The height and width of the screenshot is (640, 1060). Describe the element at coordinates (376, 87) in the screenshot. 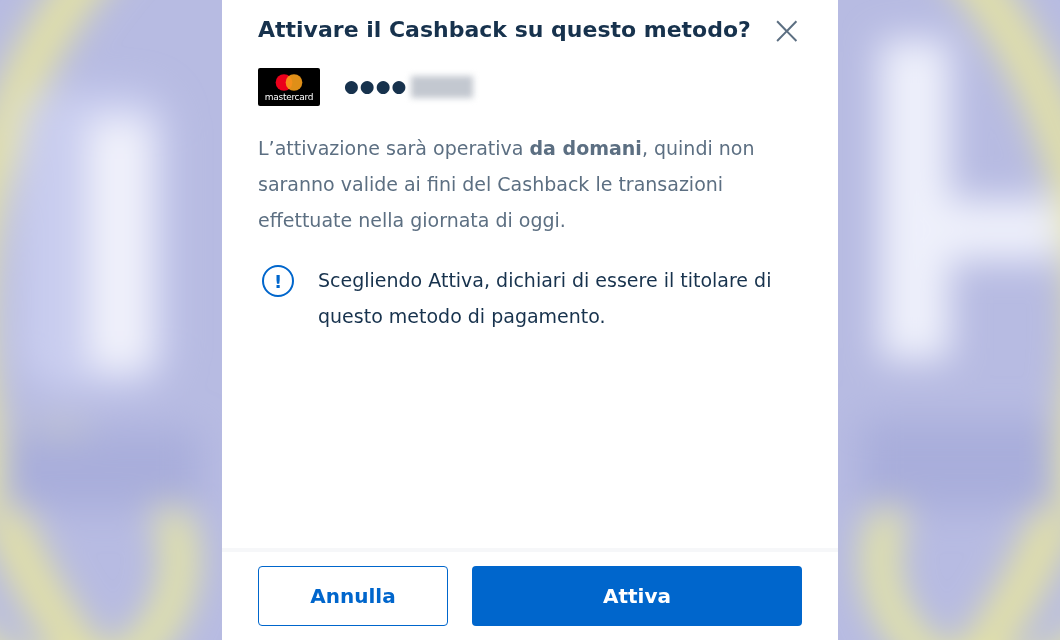

I see `masked-number: ●●●●` at that location.